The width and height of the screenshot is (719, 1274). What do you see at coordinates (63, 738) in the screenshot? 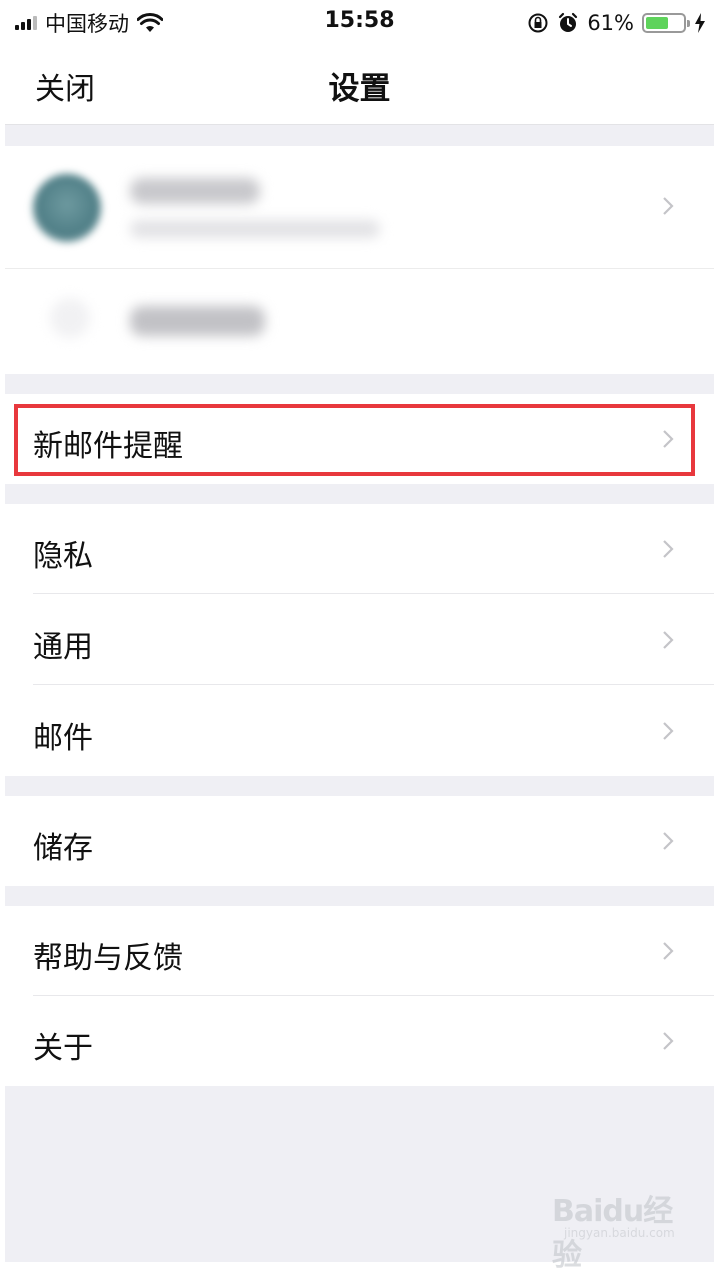
I see `row-label: 邮件` at bounding box center [63, 738].